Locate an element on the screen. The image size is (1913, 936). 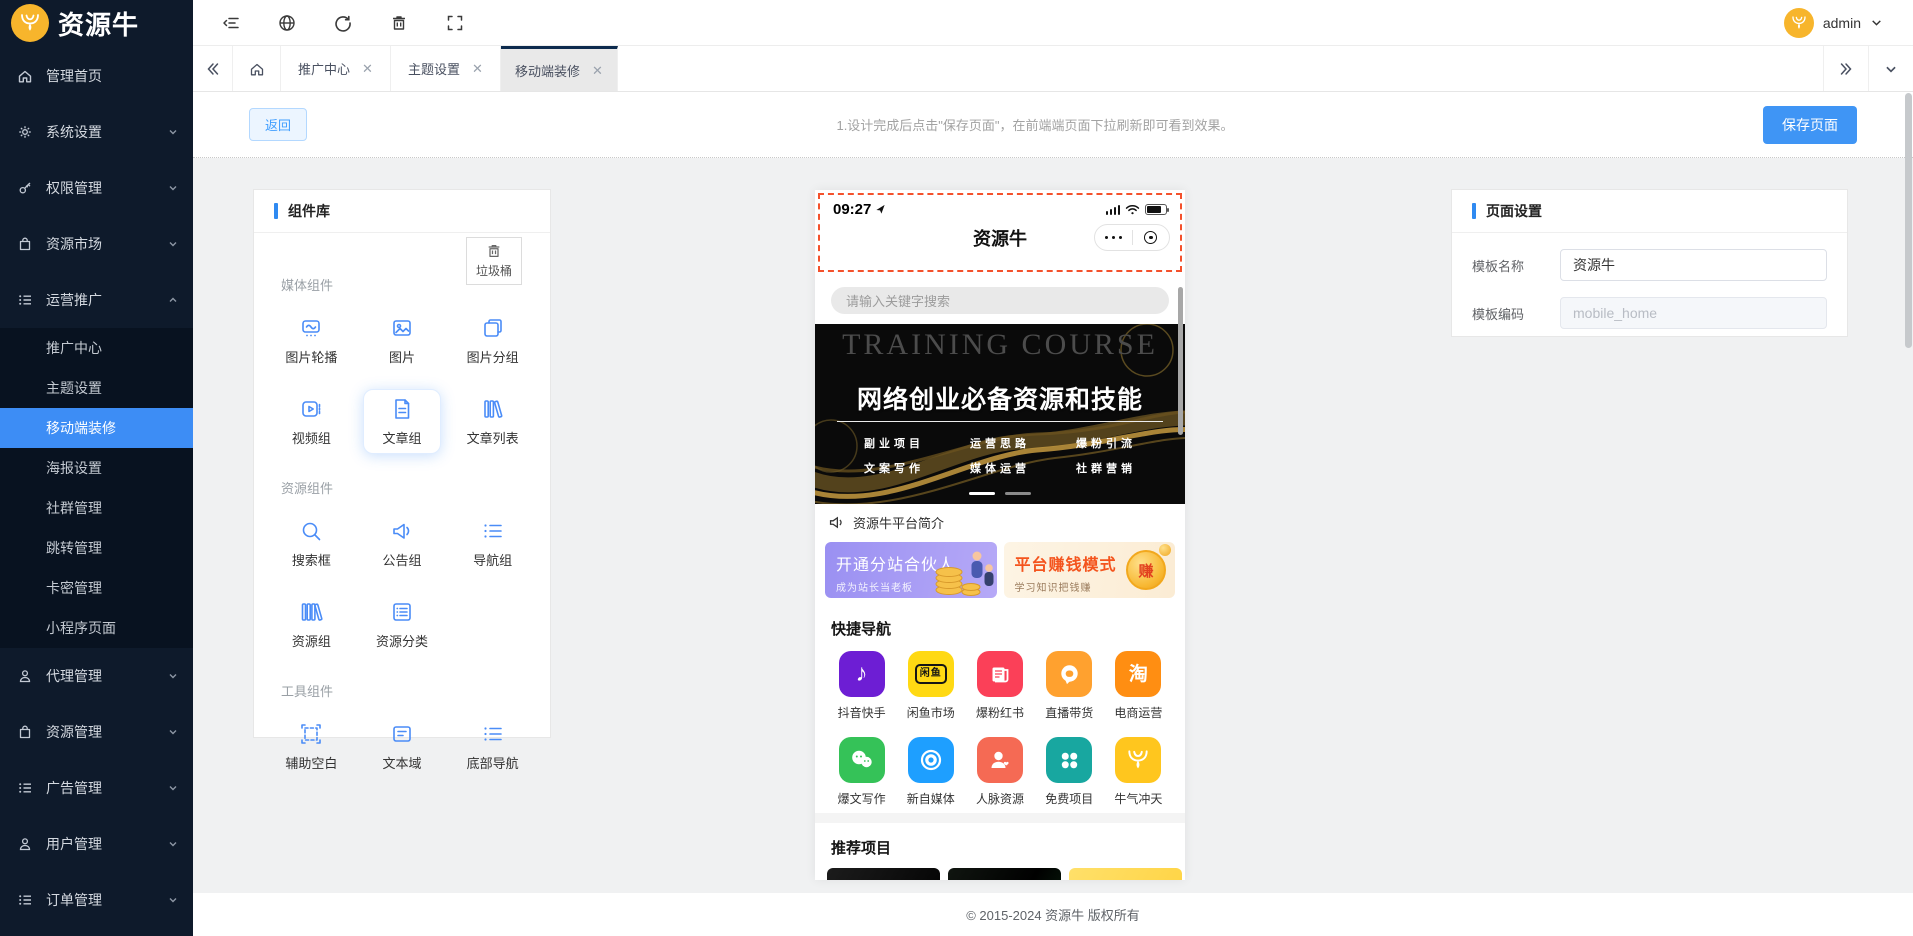
sidebar-item-community: 社群管理 is located at coordinates (96, 508).